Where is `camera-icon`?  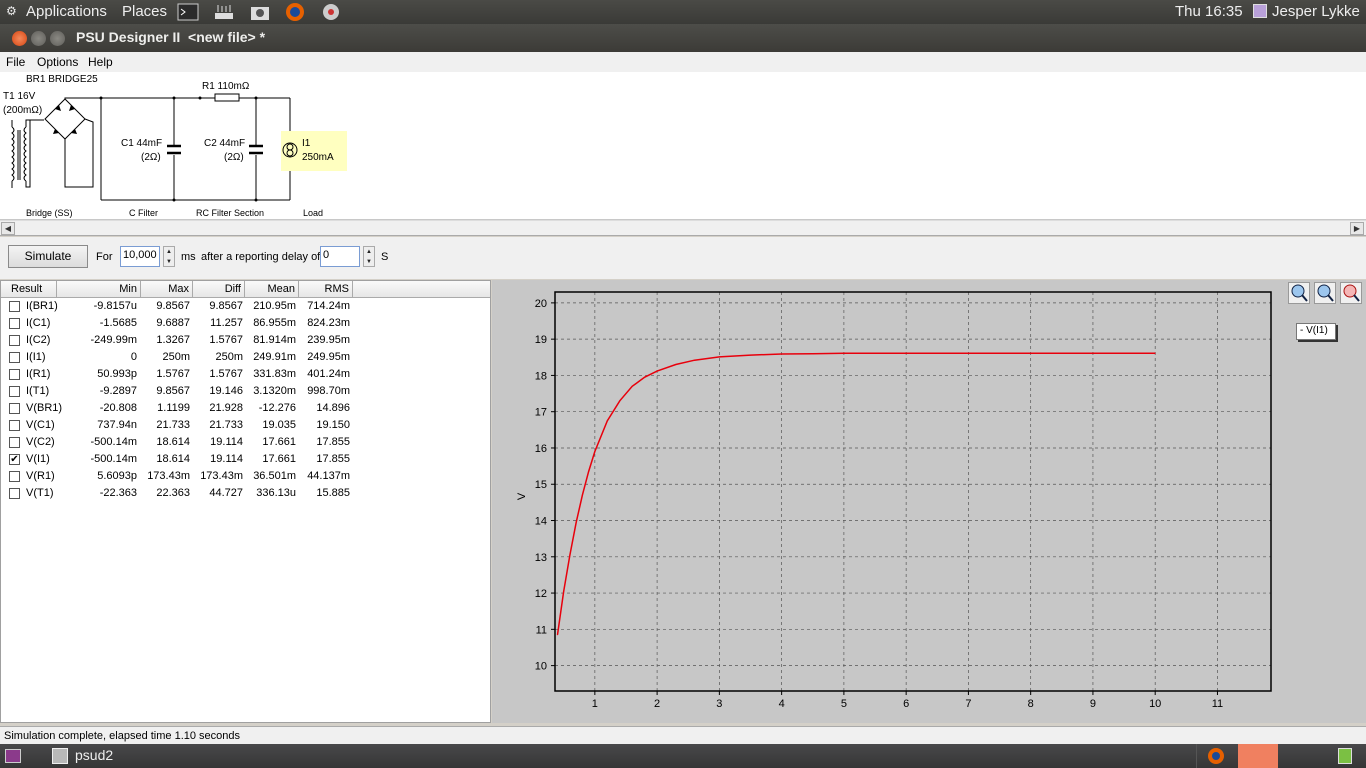
camera-icon is located at coordinates (260, 12).